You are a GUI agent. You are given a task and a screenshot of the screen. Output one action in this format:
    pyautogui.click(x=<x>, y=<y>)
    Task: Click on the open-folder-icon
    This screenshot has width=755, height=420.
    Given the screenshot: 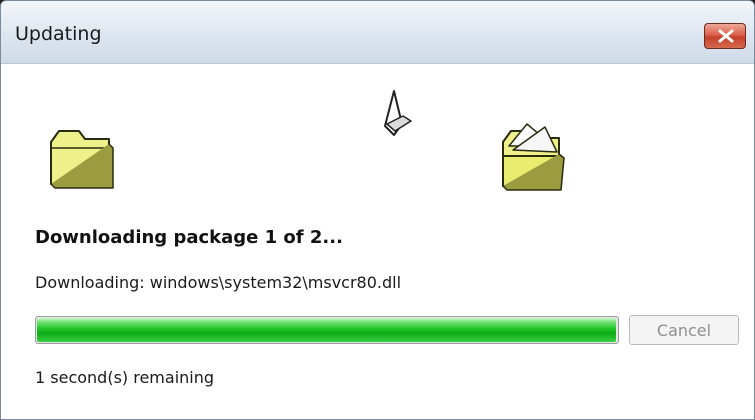 What is the action you would take?
    pyautogui.click(x=533, y=157)
    